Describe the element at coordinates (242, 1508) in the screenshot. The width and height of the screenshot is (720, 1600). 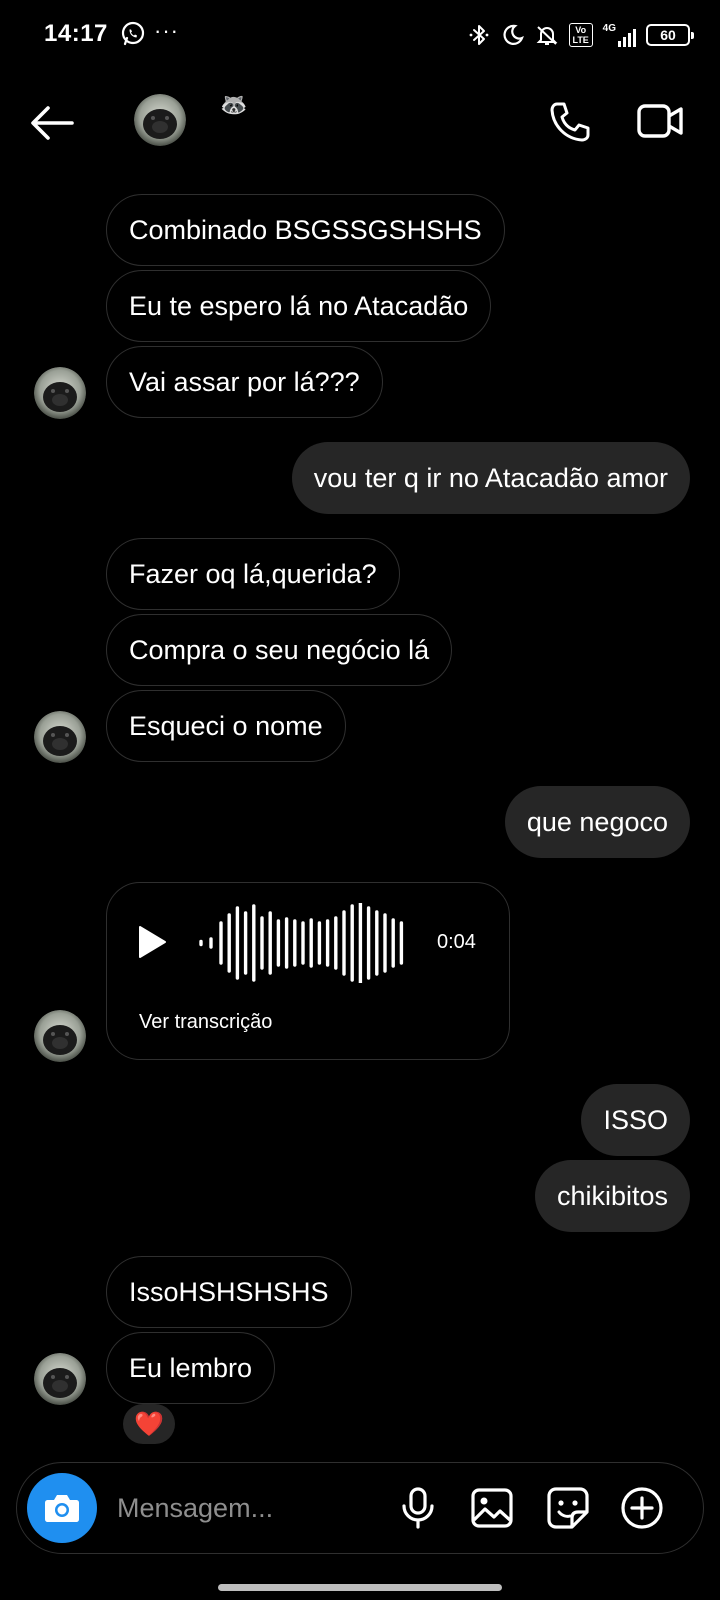
I see `message-input` at that location.